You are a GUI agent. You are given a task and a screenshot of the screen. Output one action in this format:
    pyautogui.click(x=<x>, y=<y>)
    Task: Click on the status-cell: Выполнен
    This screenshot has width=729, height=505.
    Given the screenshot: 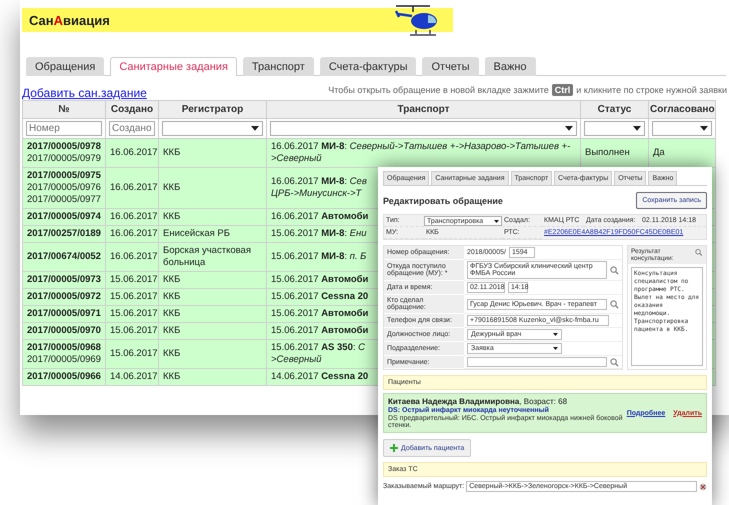 What is the action you would take?
    pyautogui.click(x=614, y=153)
    